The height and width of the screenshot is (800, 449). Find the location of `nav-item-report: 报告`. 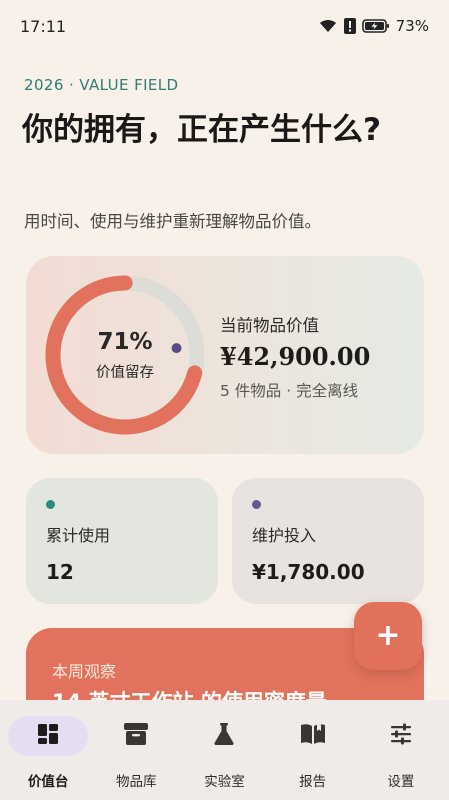

nav-item-report: 报告 is located at coordinates (313, 750).